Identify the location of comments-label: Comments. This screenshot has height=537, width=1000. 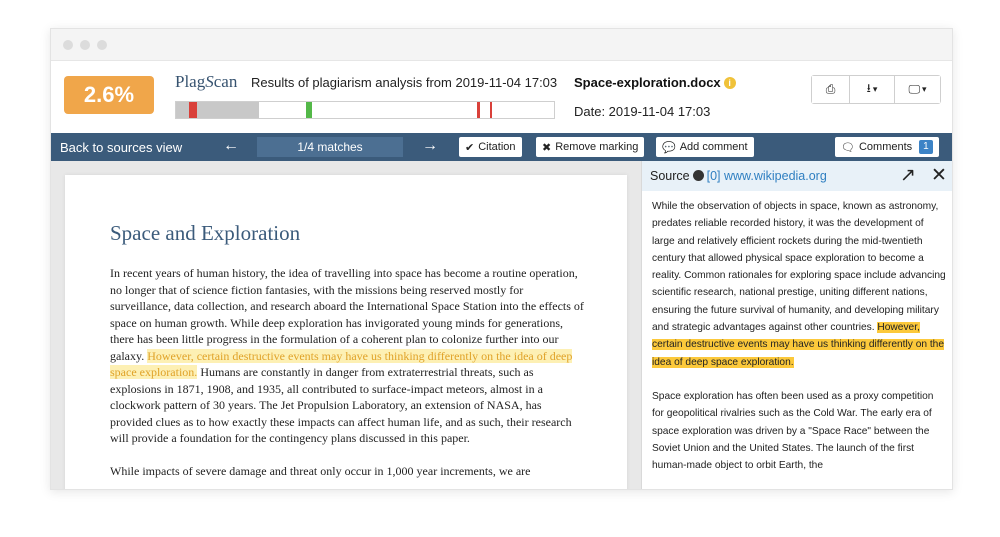
(885, 147).